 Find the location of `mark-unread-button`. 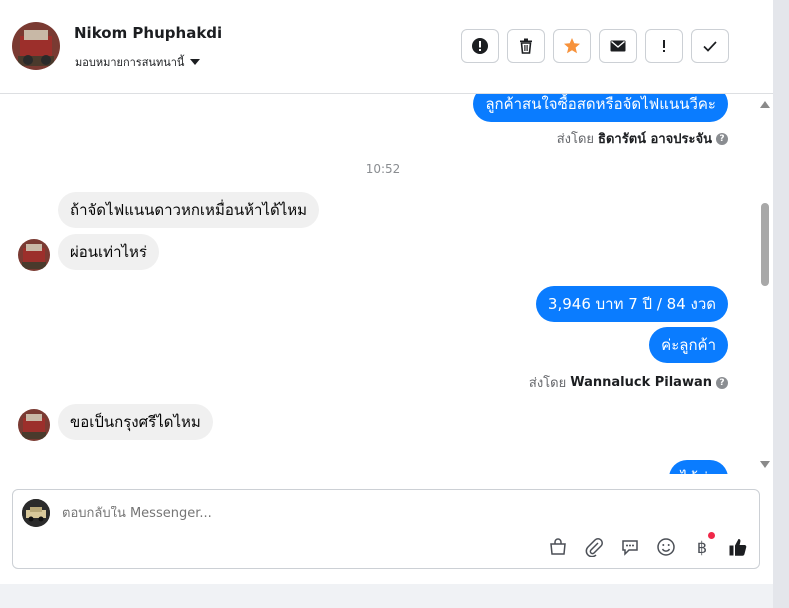

mark-unread-button is located at coordinates (618, 46).